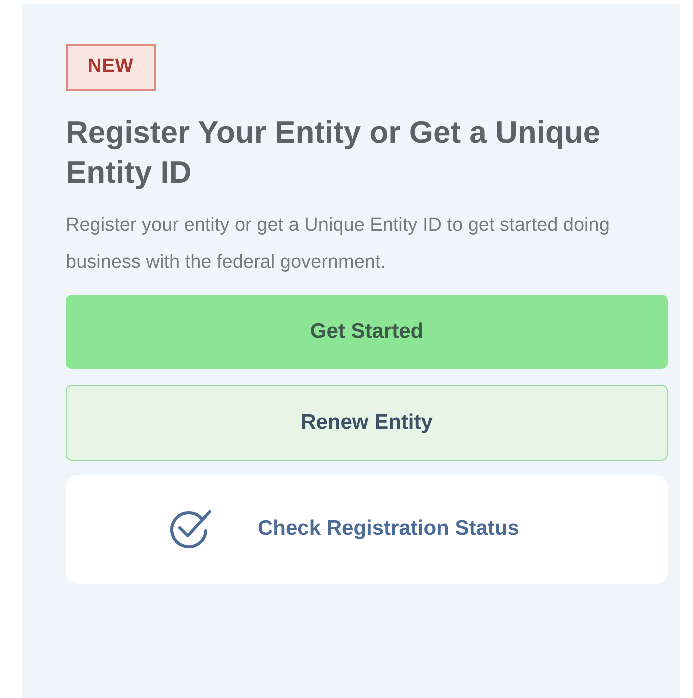 Image resolution: width=693 pixels, height=698 pixels. Describe the element at coordinates (334, 153) in the screenshot. I see `card-title: Register Your Entity or Get a Unique Entity ID` at that location.